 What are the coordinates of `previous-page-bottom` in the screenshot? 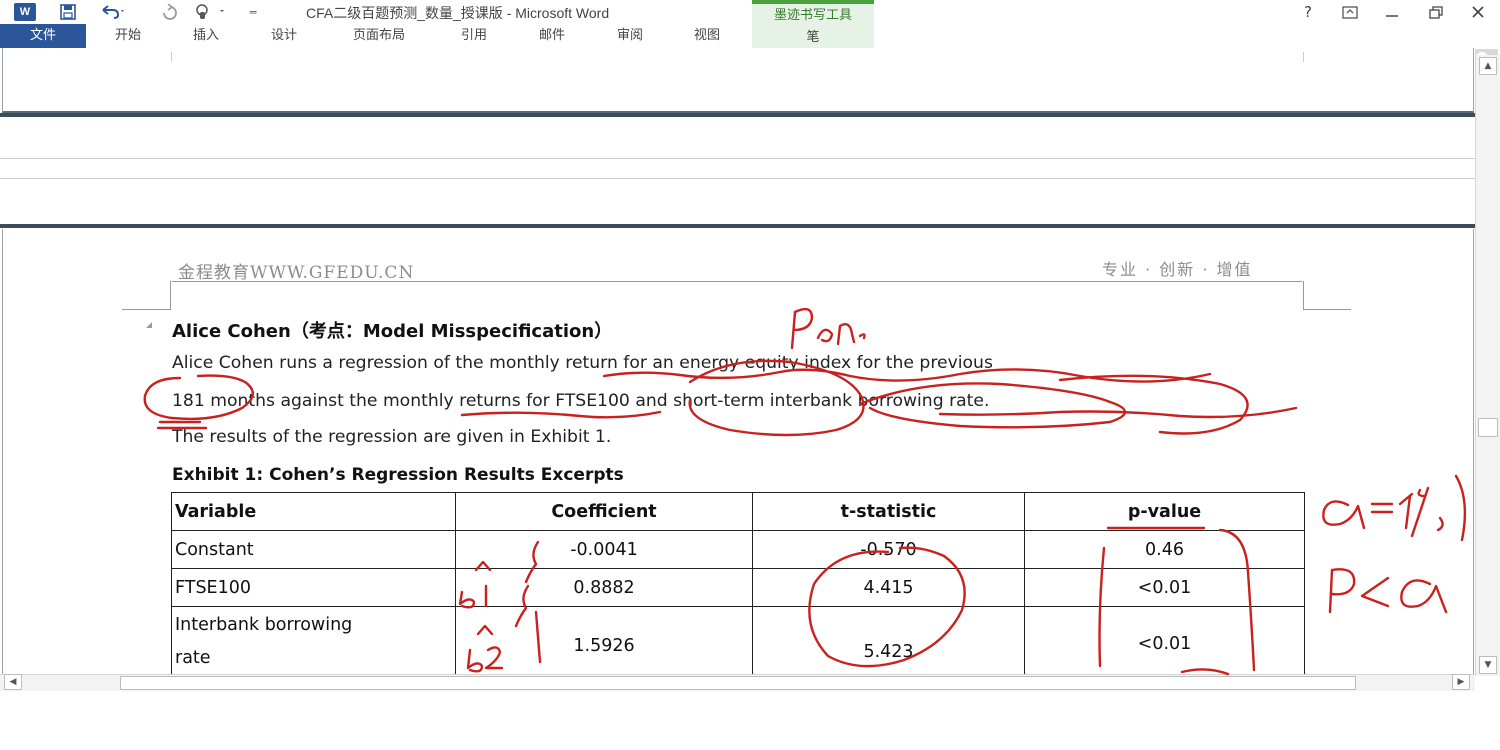 It's located at (738, 80).